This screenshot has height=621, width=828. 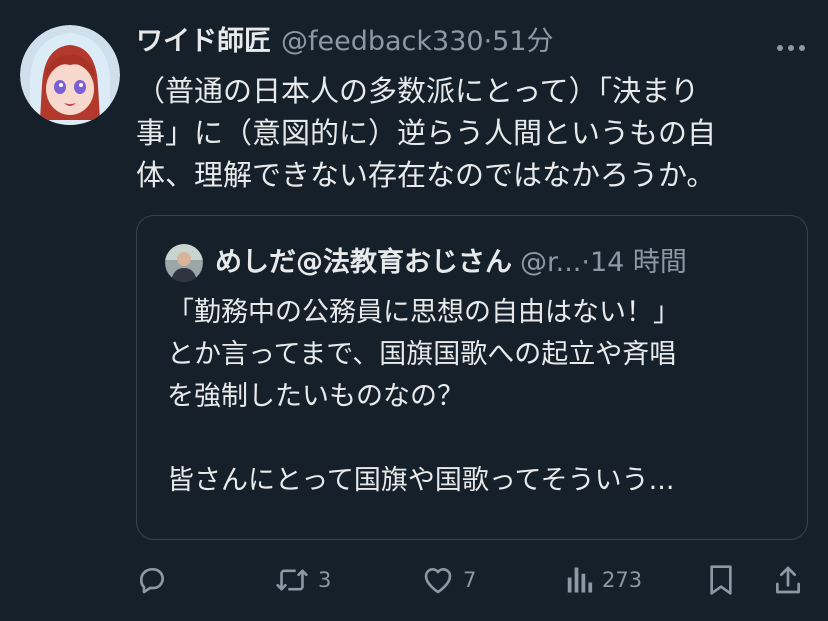 I want to click on share-icon, so click(x=788, y=580).